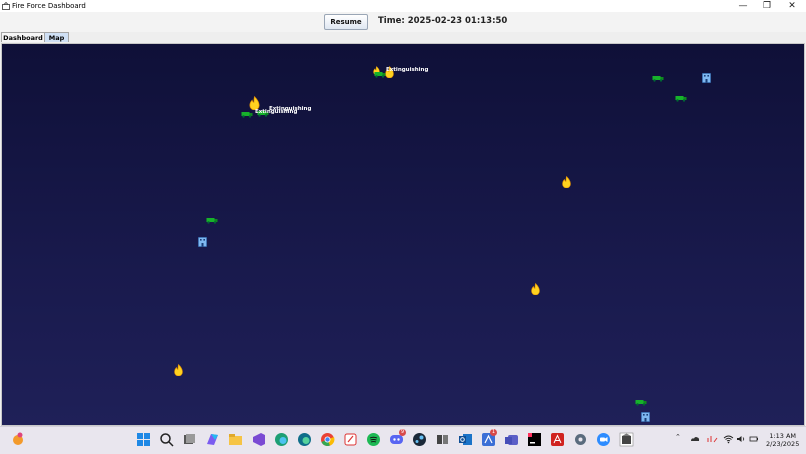  Describe the element at coordinates (603, 439) in the screenshot. I see `zoom-icon` at that location.